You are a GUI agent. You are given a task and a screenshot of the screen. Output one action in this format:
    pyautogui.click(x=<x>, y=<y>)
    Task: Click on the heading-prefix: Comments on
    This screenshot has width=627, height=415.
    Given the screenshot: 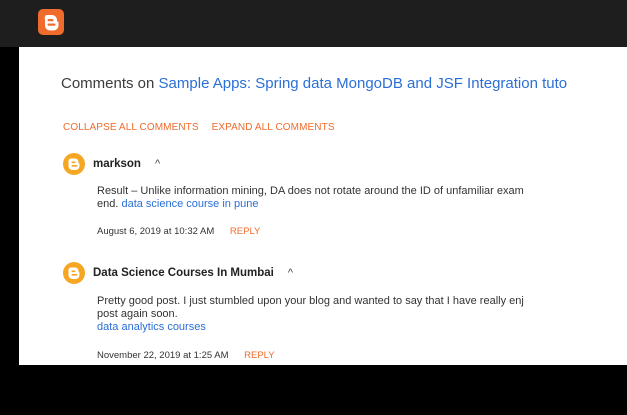 What is the action you would take?
    pyautogui.click(x=110, y=83)
    